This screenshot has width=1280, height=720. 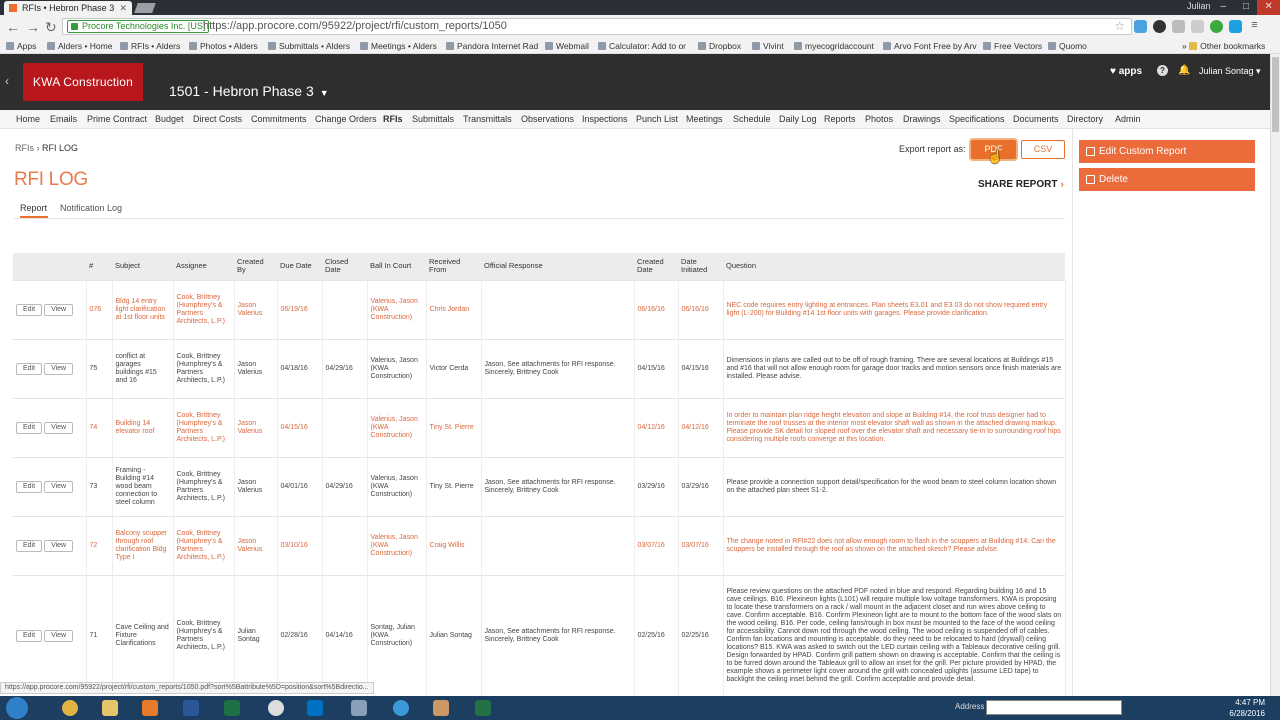 What do you see at coordinates (768, 46) in the screenshot?
I see `bookmark: Vivint` at bounding box center [768, 46].